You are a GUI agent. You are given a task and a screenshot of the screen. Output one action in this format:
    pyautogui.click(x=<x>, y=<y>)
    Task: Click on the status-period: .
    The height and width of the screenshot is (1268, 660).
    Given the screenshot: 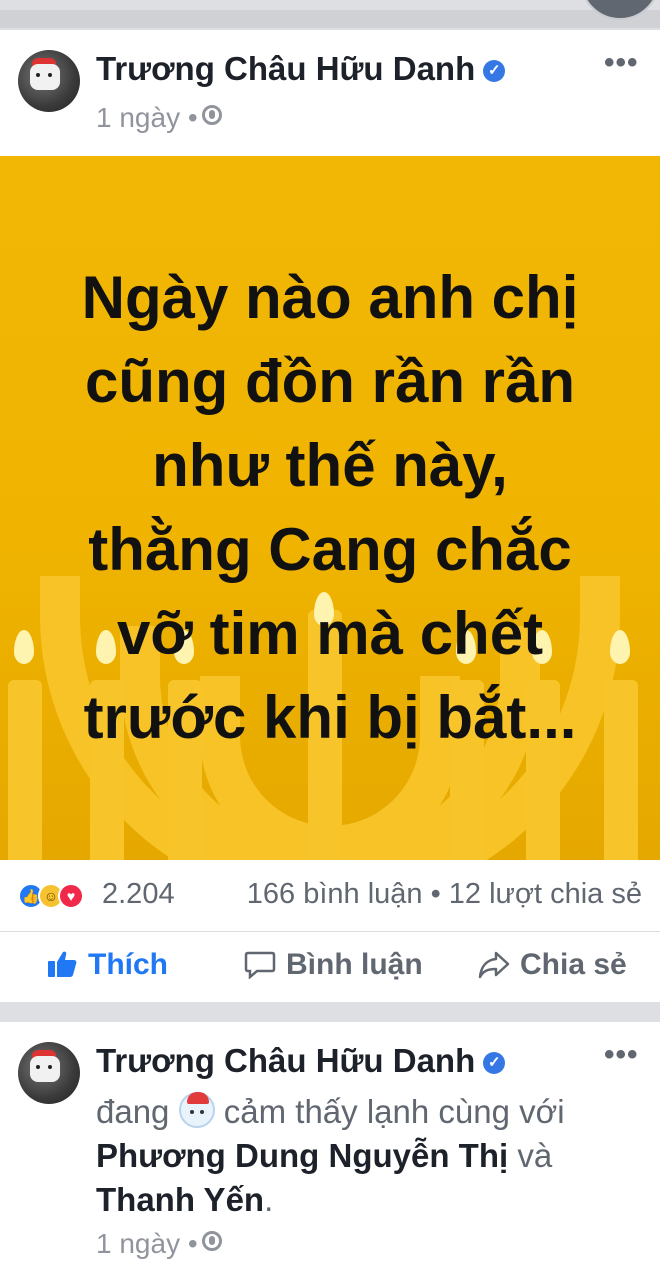 What is the action you would take?
    pyautogui.click(x=269, y=1199)
    